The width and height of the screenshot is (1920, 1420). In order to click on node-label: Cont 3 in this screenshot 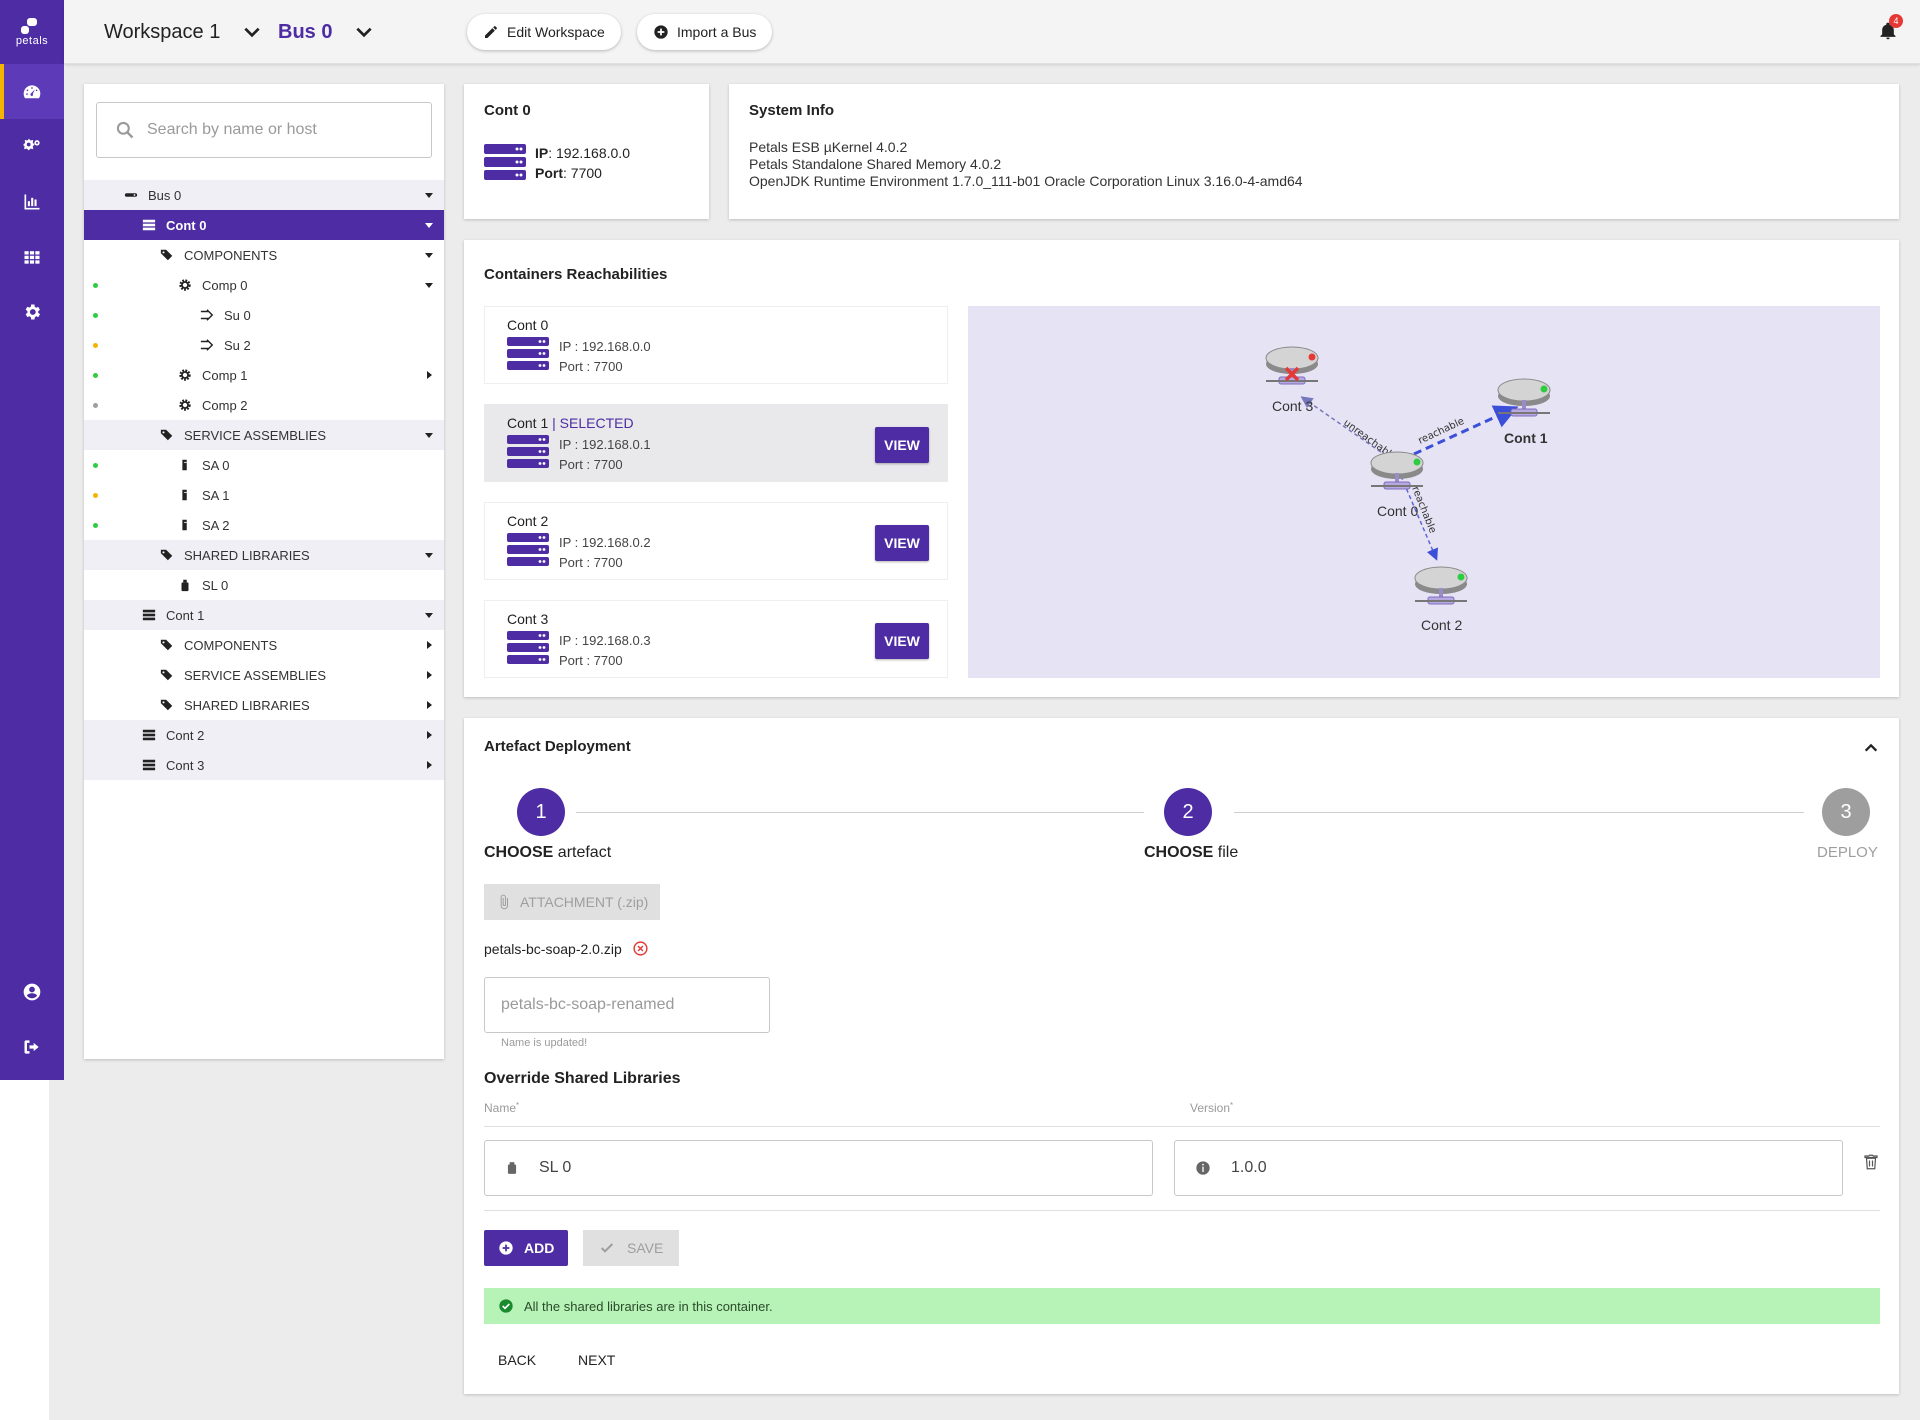, I will do `click(1293, 406)`.